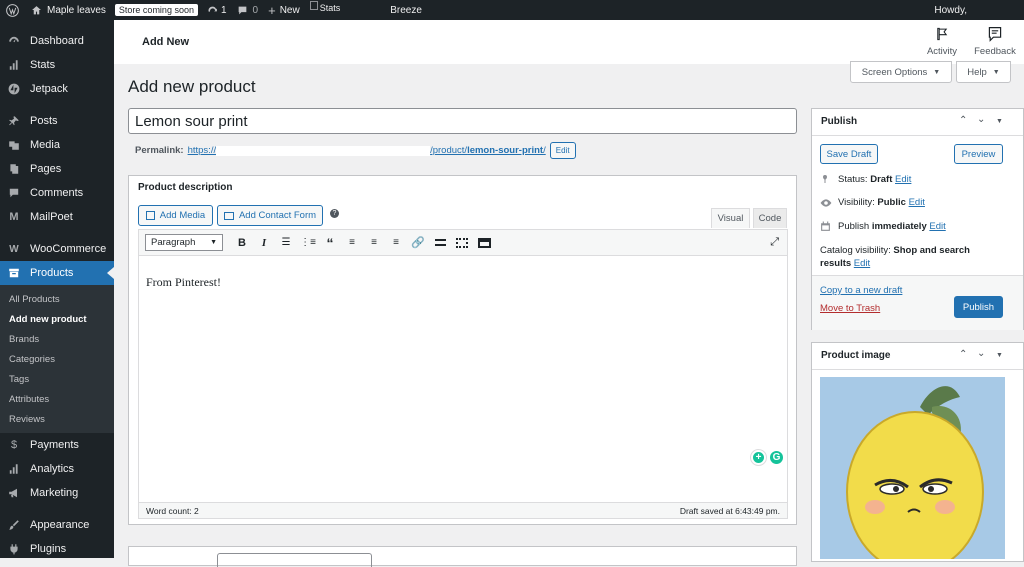 The image size is (1024, 567). I want to click on breeze-link: Breeze, so click(406, 10).